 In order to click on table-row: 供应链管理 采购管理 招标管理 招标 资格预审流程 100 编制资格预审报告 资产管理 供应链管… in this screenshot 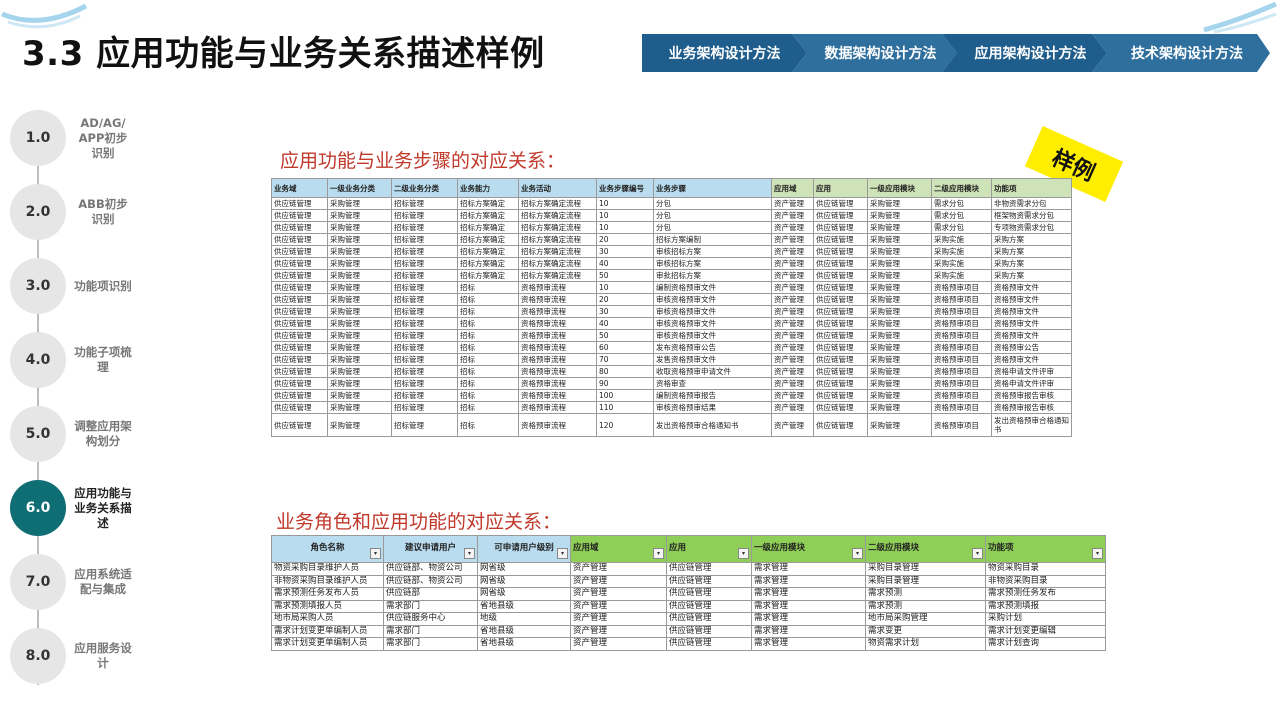, I will do `click(671, 395)`.